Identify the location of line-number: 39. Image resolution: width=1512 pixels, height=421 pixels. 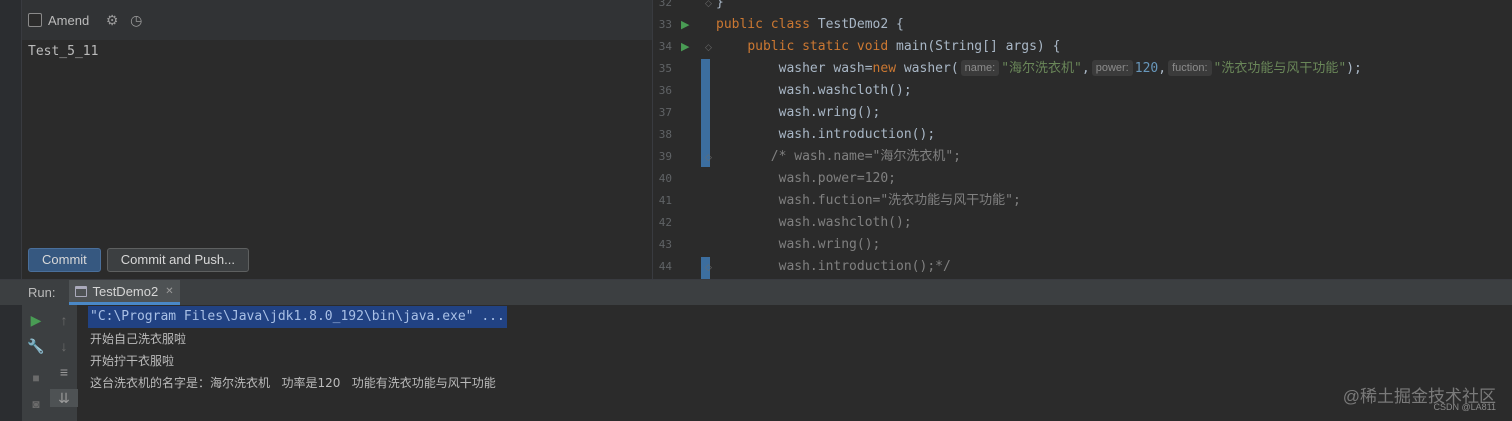
(665, 156).